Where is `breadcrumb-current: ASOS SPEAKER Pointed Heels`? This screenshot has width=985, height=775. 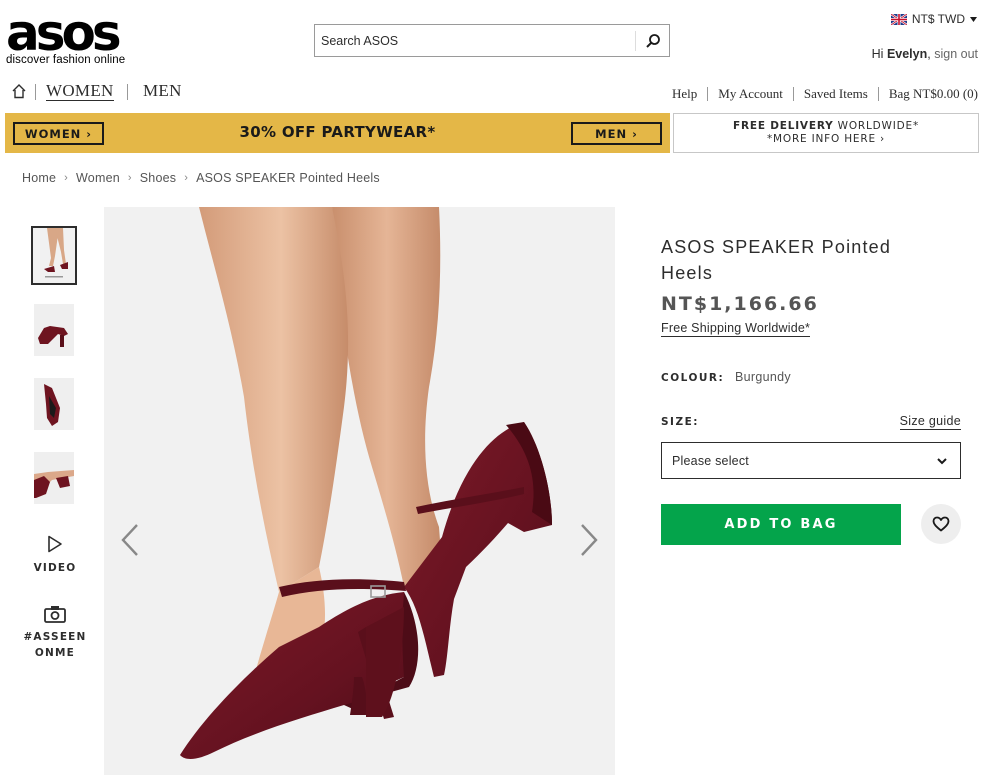 breadcrumb-current: ASOS SPEAKER Pointed Heels is located at coordinates (288, 178).